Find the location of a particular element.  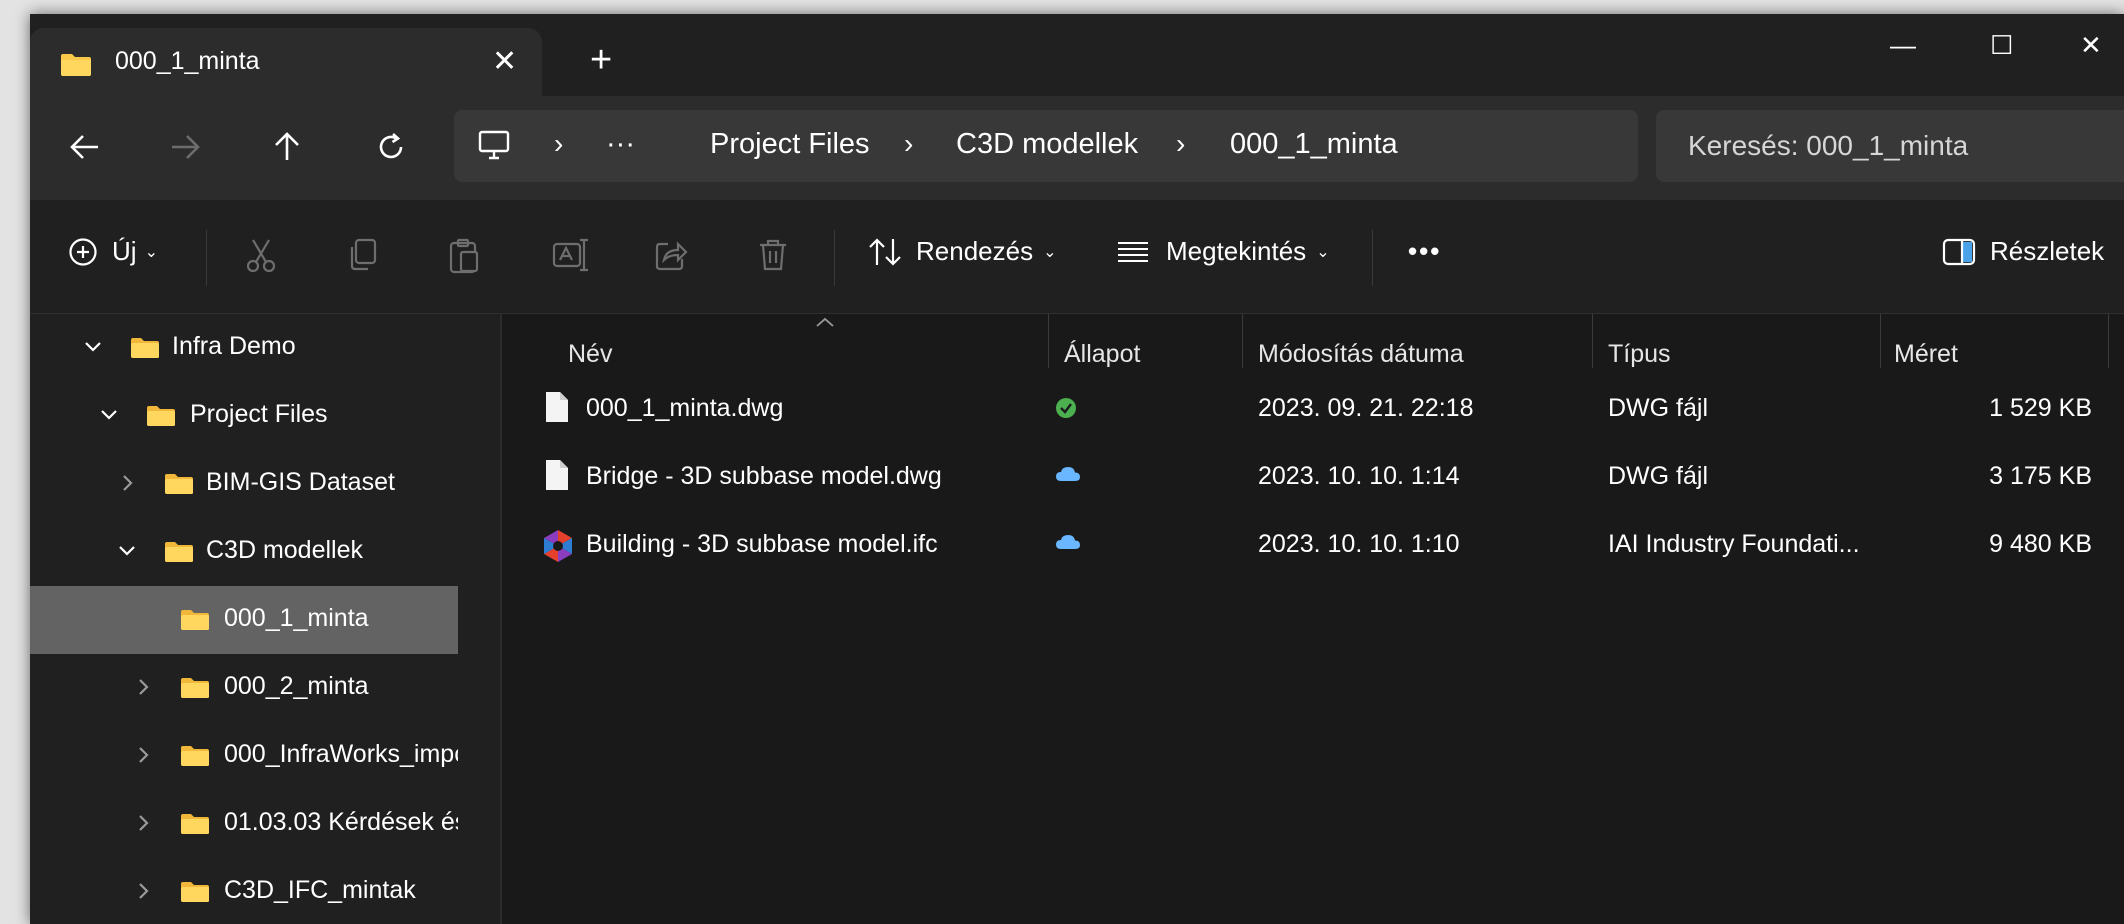

search-input: Keresés: 000_1_minta is located at coordinates (1890, 146).